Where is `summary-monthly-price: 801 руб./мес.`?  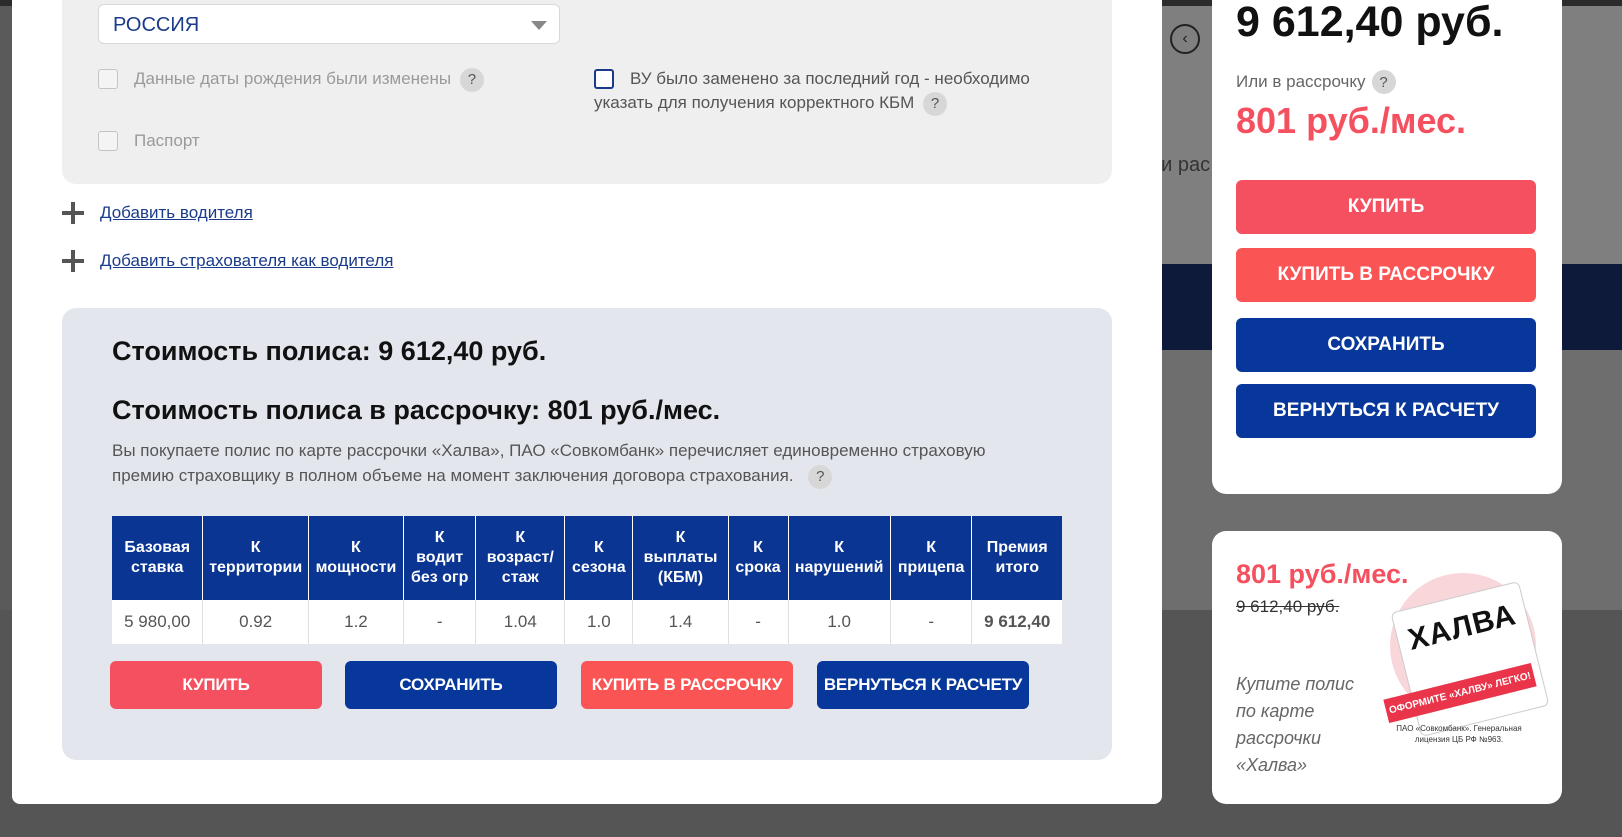 summary-monthly-price: 801 руб./мес. is located at coordinates (1351, 120).